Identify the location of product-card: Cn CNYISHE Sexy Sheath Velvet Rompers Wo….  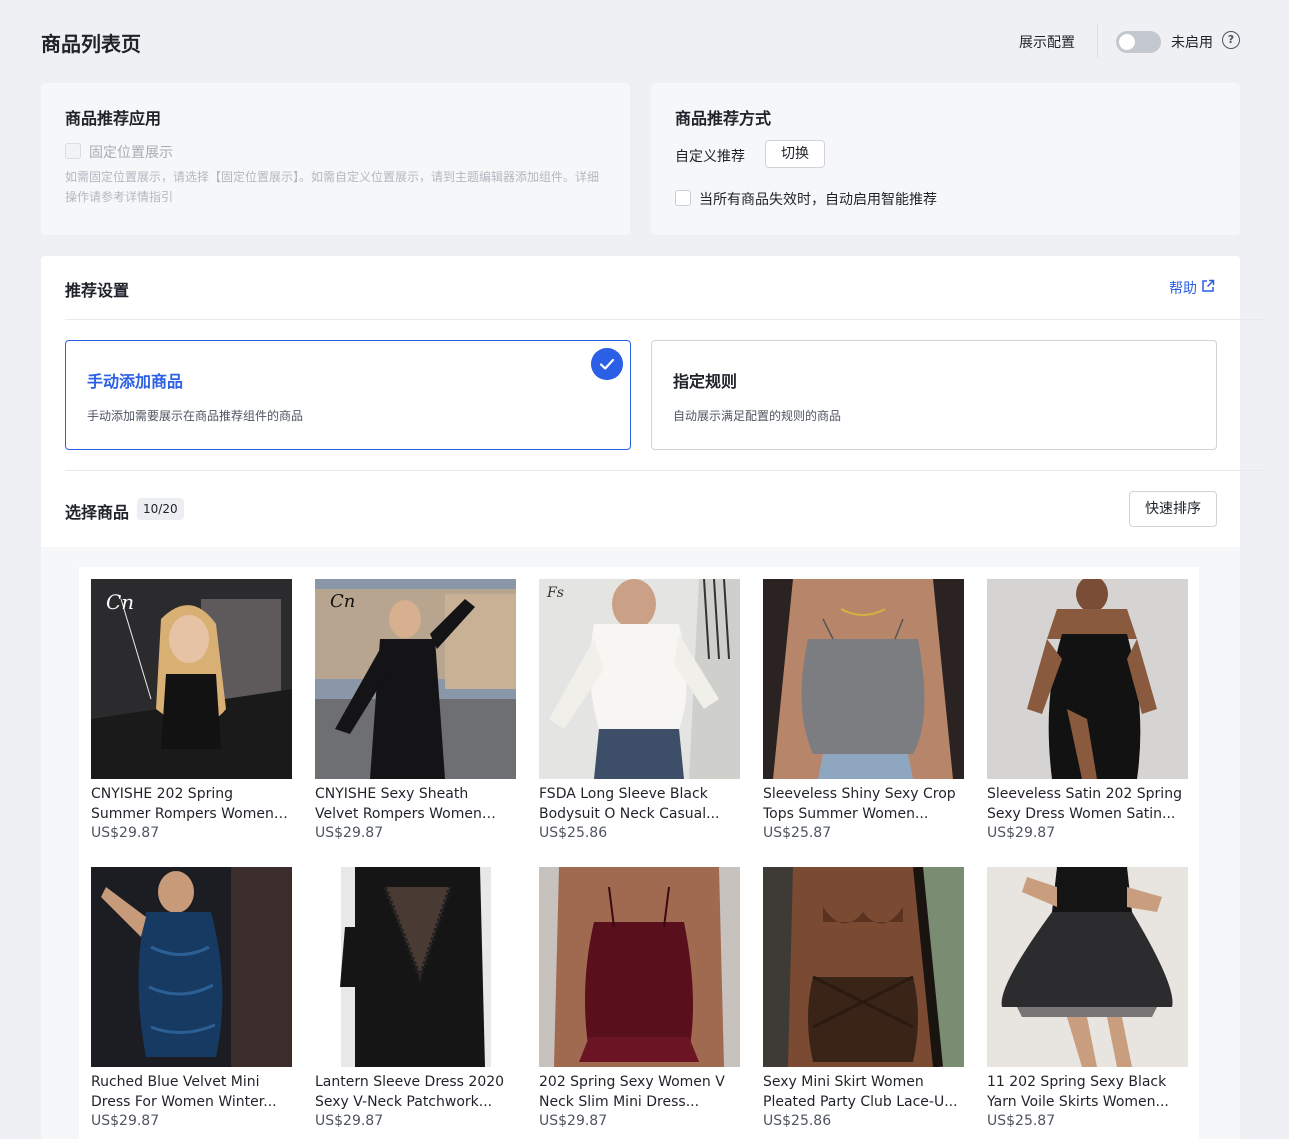
(415, 714).